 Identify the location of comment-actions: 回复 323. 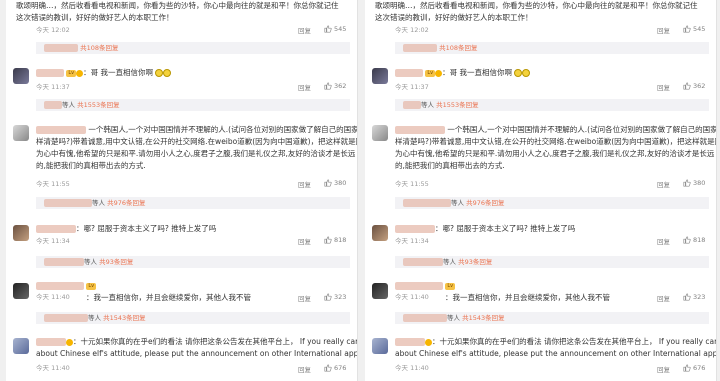
(181, 298).